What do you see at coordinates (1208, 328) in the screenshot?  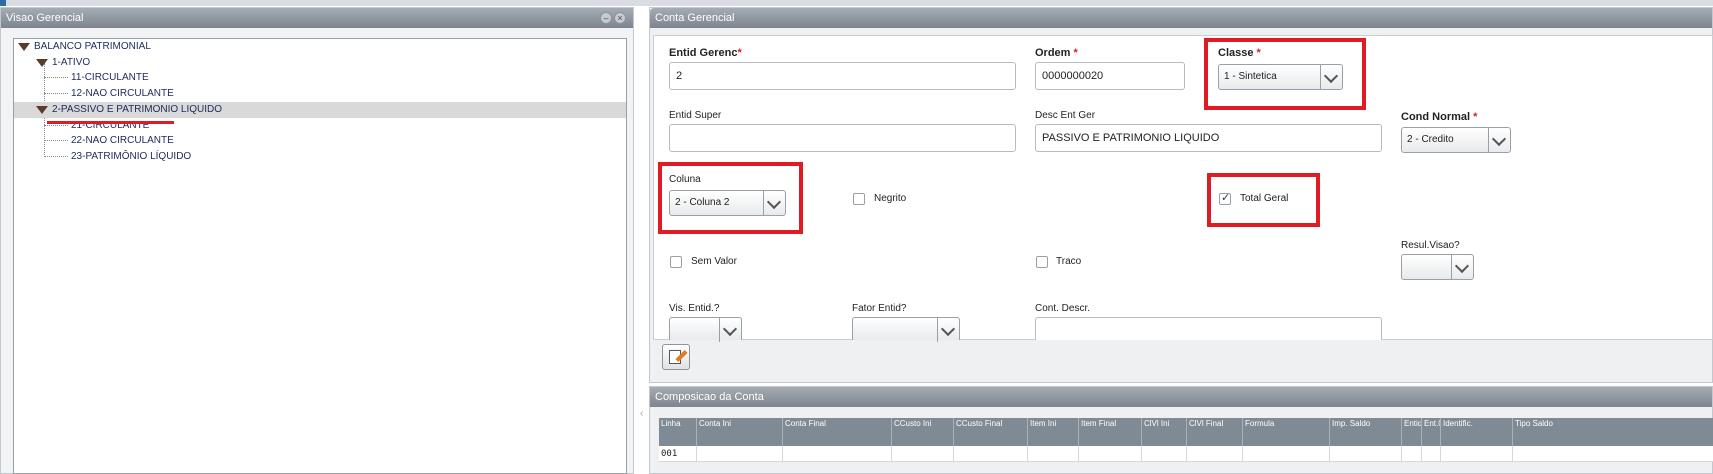 I see `cont-descr-field` at bounding box center [1208, 328].